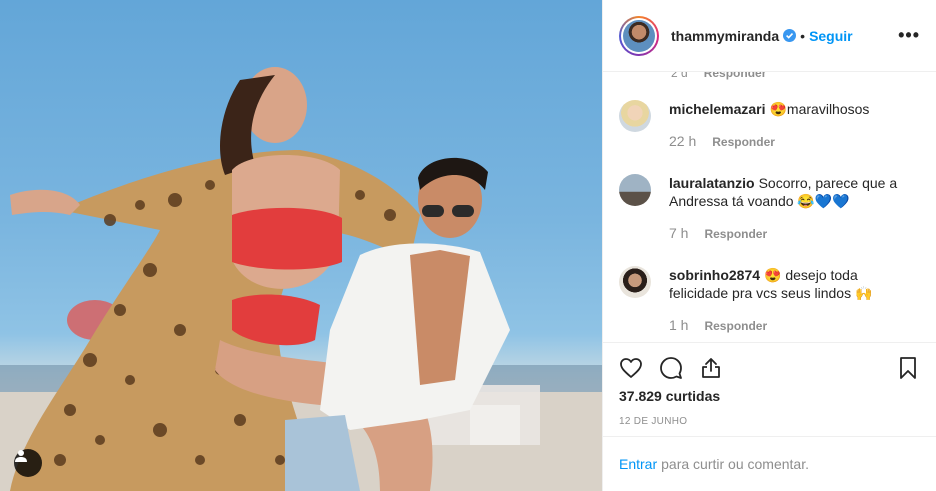 This screenshot has width=936, height=491. I want to click on comment-meta: 22 h Responder, so click(769, 141).